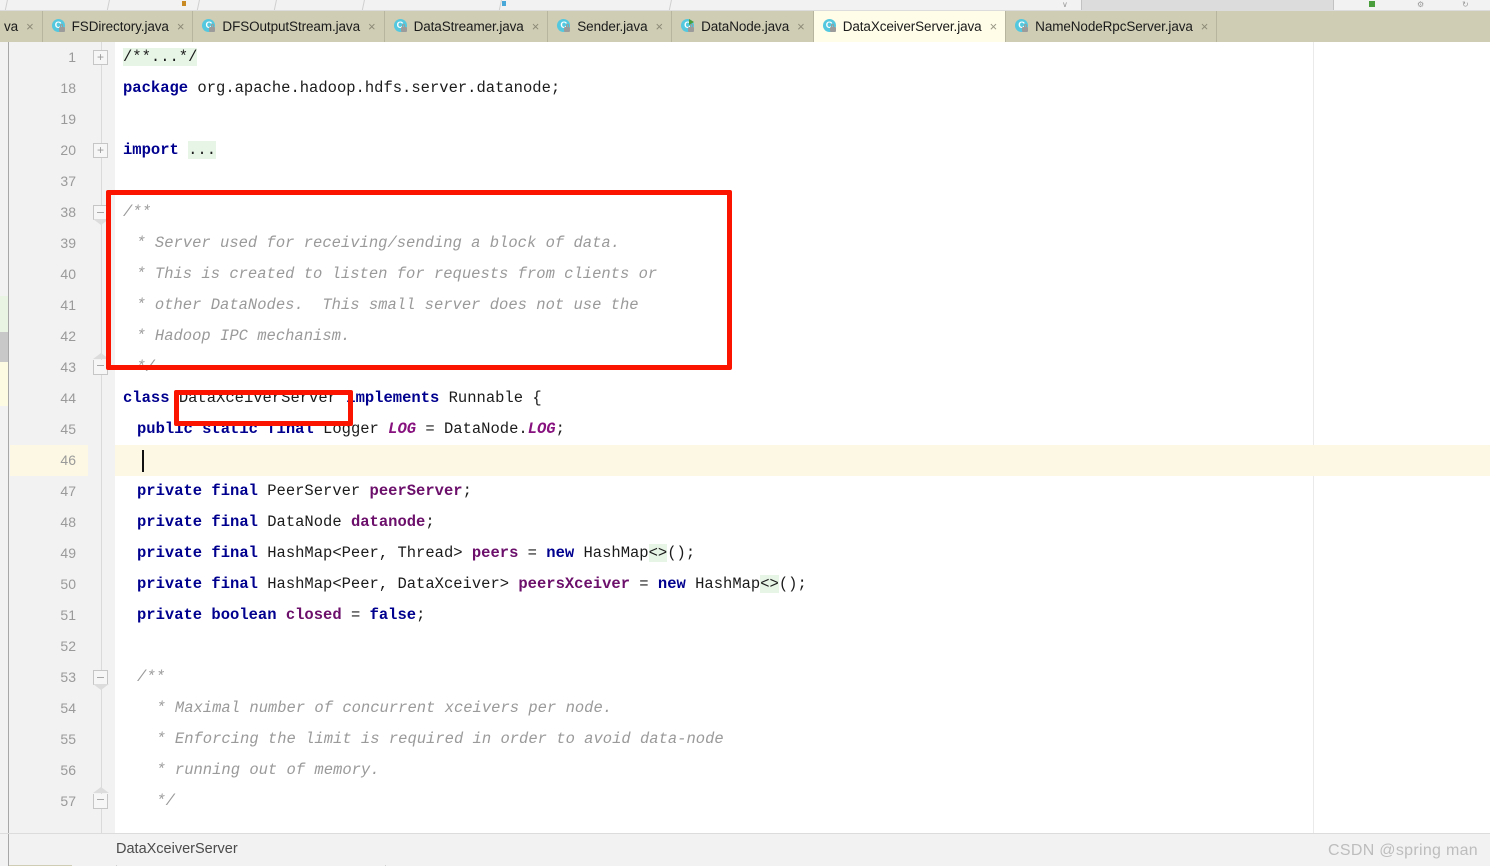 This screenshot has height=866, width=1490. Describe the element at coordinates (1207, 5) in the screenshot. I see `run-configuration-selector` at that location.